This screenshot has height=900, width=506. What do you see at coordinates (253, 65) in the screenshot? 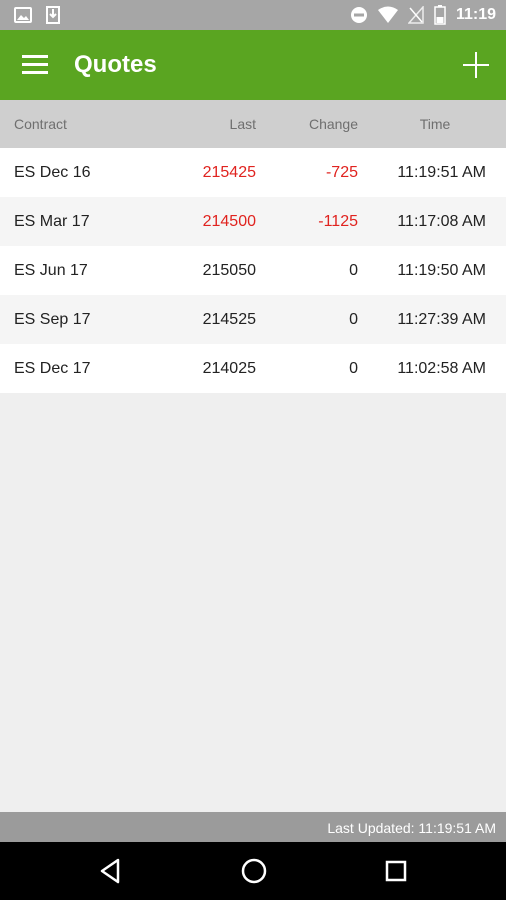
I see `app-bar: Quotes` at bounding box center [253, 65].